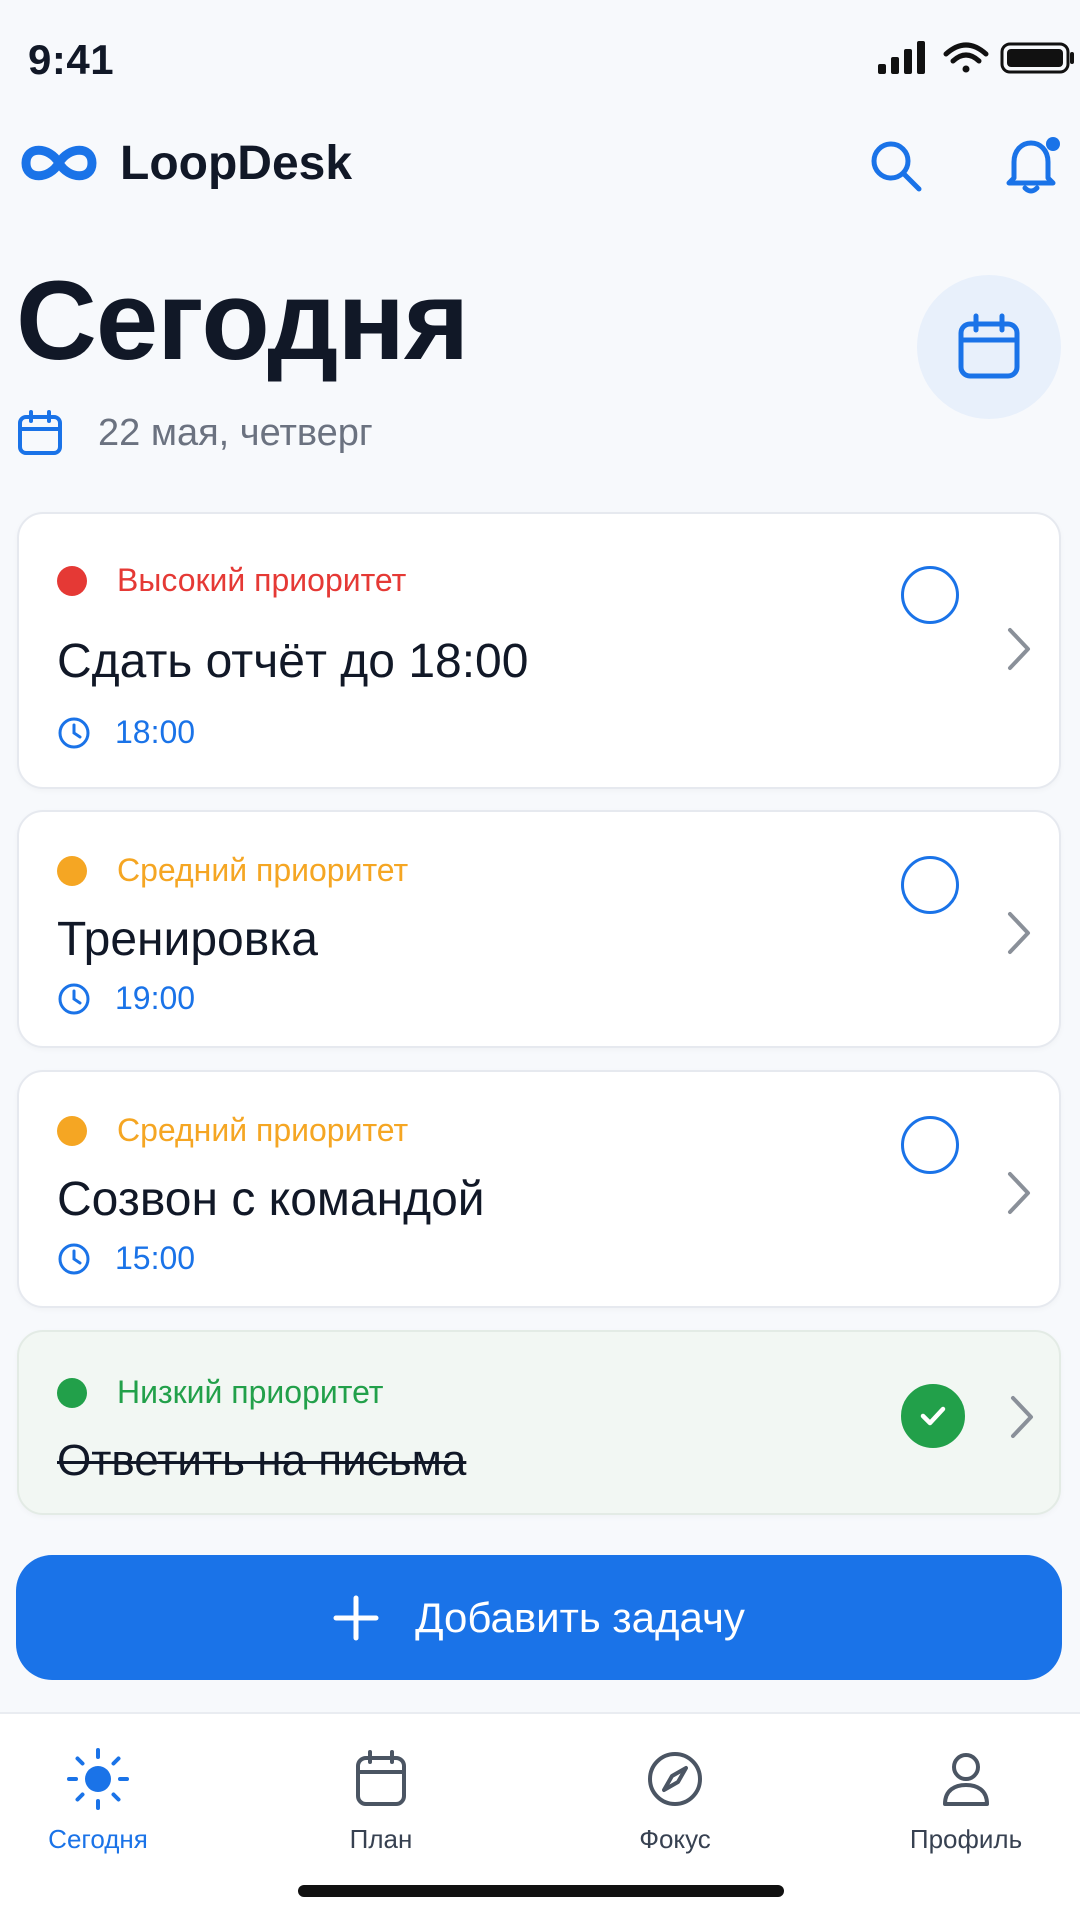 The image size is (1080, 1920). I want to click on page-title: Сегодня, so click(242, 320).